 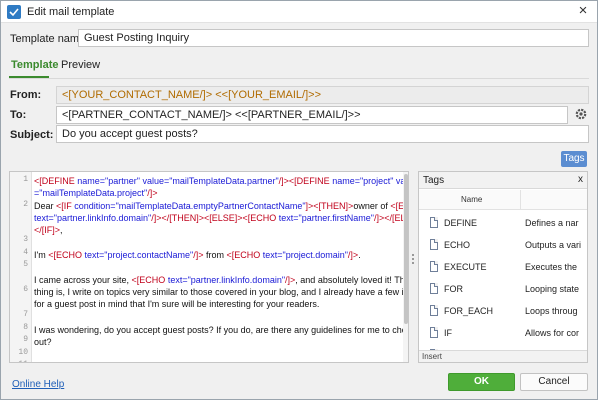 I want to click on code-line: ="mailTemplateData.project"/]>, so click(x=95, y=193).